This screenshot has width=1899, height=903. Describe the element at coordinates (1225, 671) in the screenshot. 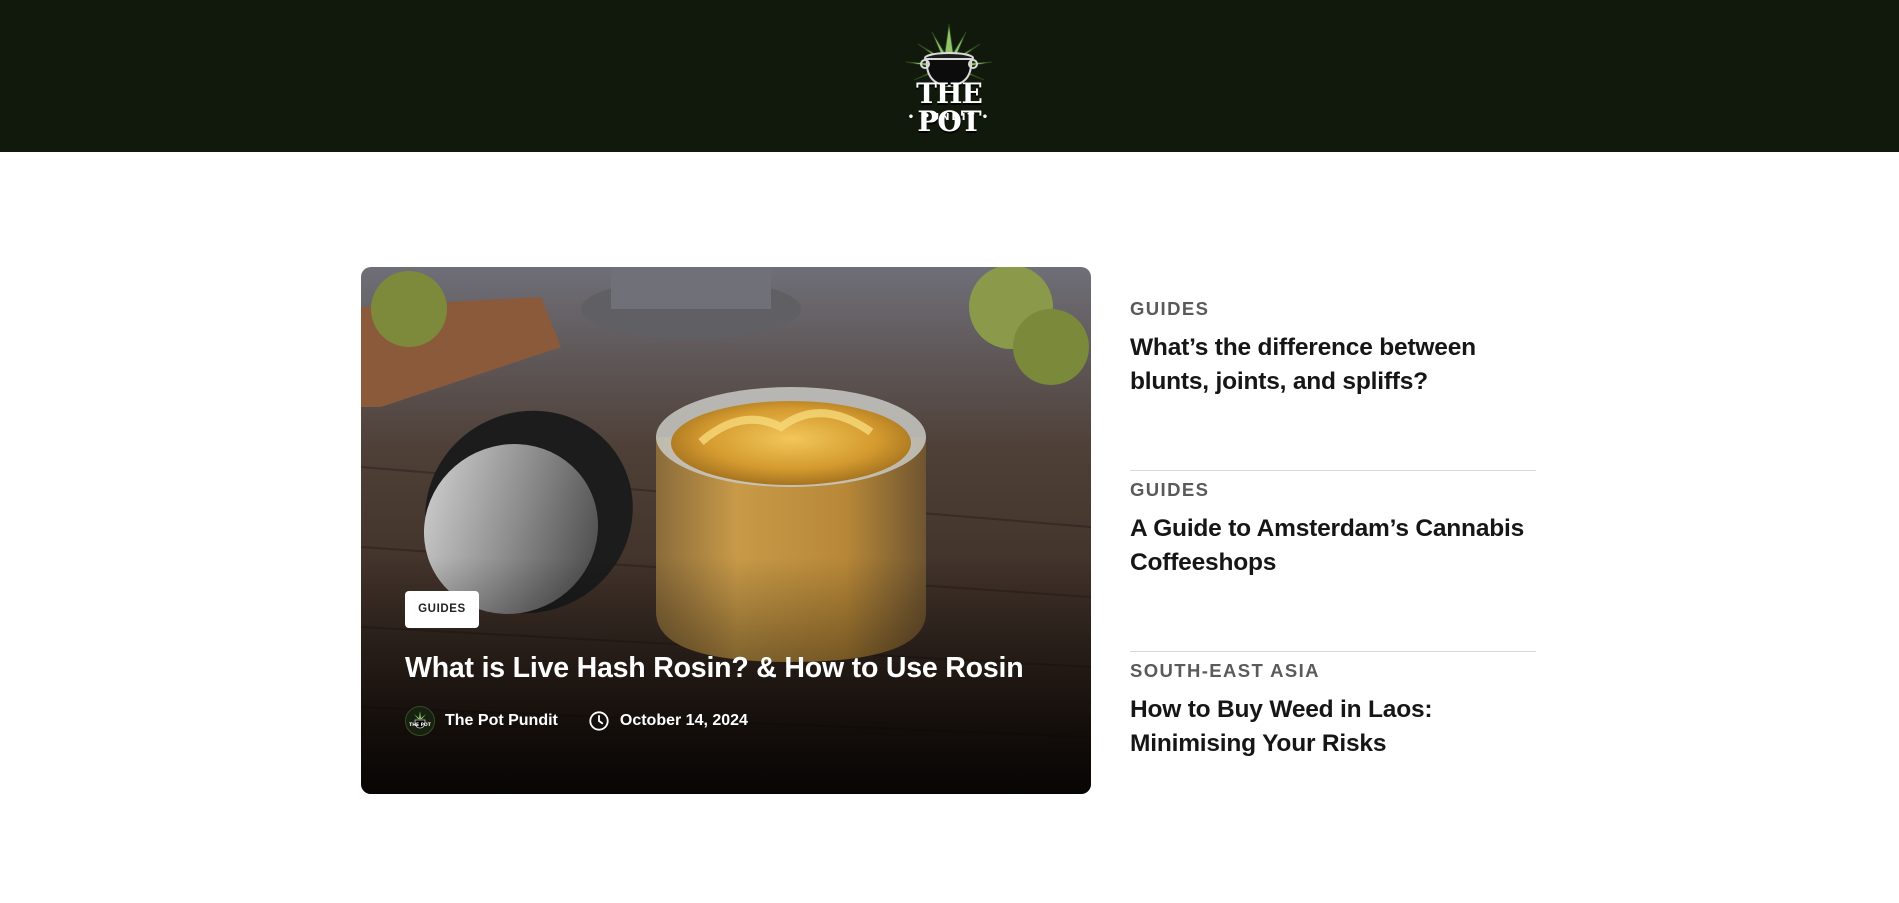

I see `article-category: SOUTH-EAST ASIA` at that location.